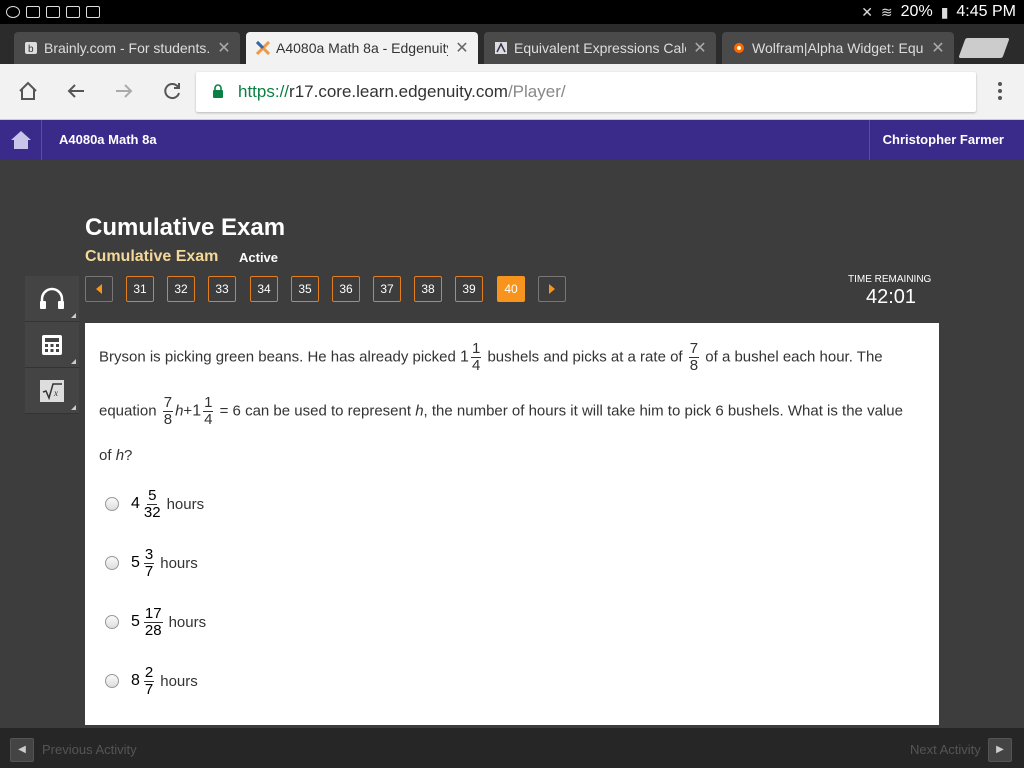 This screenshot has height=768, width=1024. Describe the element at coordinates (1000, 92) in the screenshot. I see `menu-dots-icon` at that location.